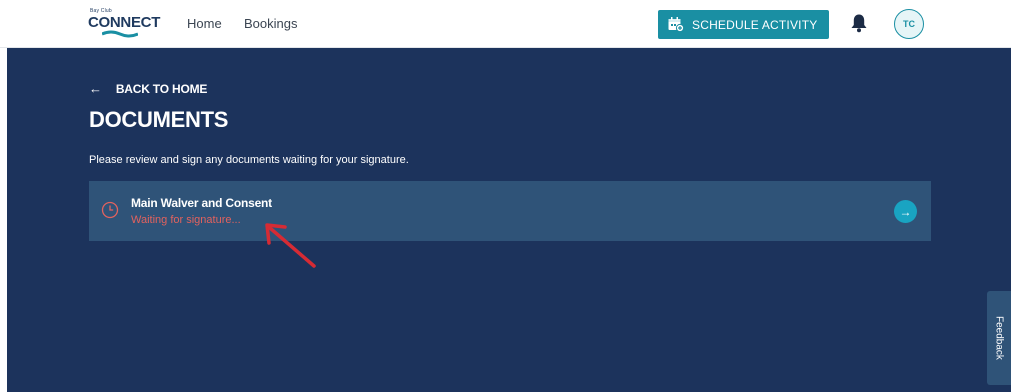 This screenshot has height=392, width=1011. I want to click on document-title: Main Walver and Consent, so click(201, 203).